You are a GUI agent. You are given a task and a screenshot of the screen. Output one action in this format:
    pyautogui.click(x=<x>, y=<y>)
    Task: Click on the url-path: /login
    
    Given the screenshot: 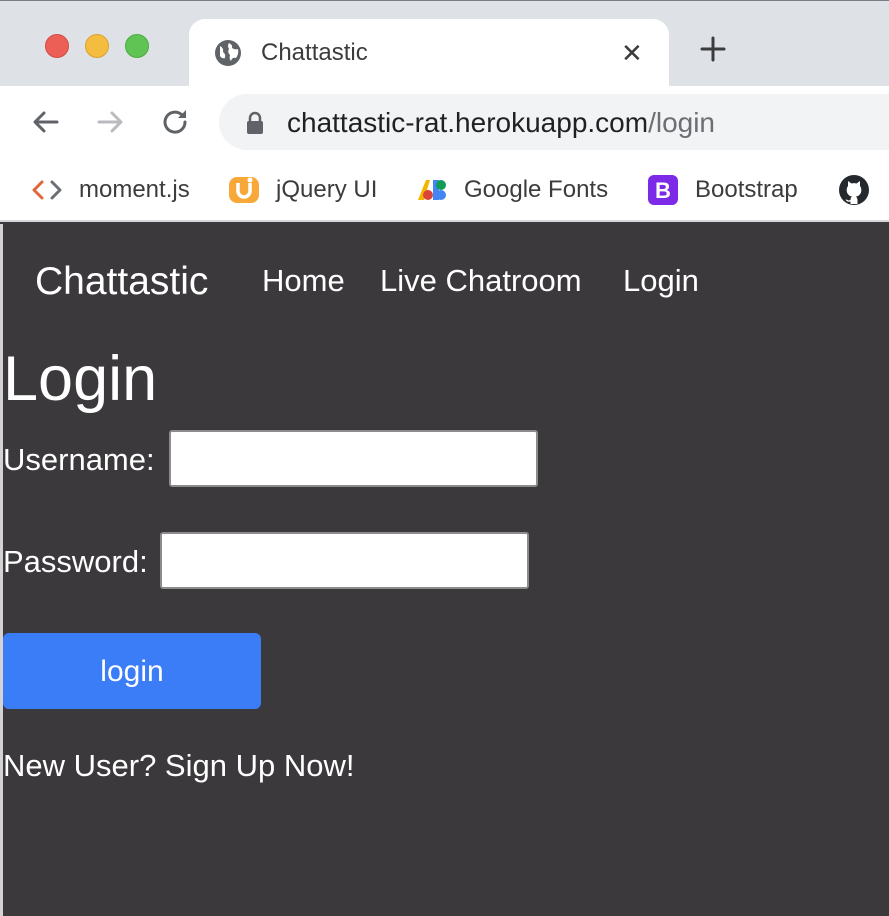 What is the action you would take?
    pyautogui.click(x=681, y=122)
    